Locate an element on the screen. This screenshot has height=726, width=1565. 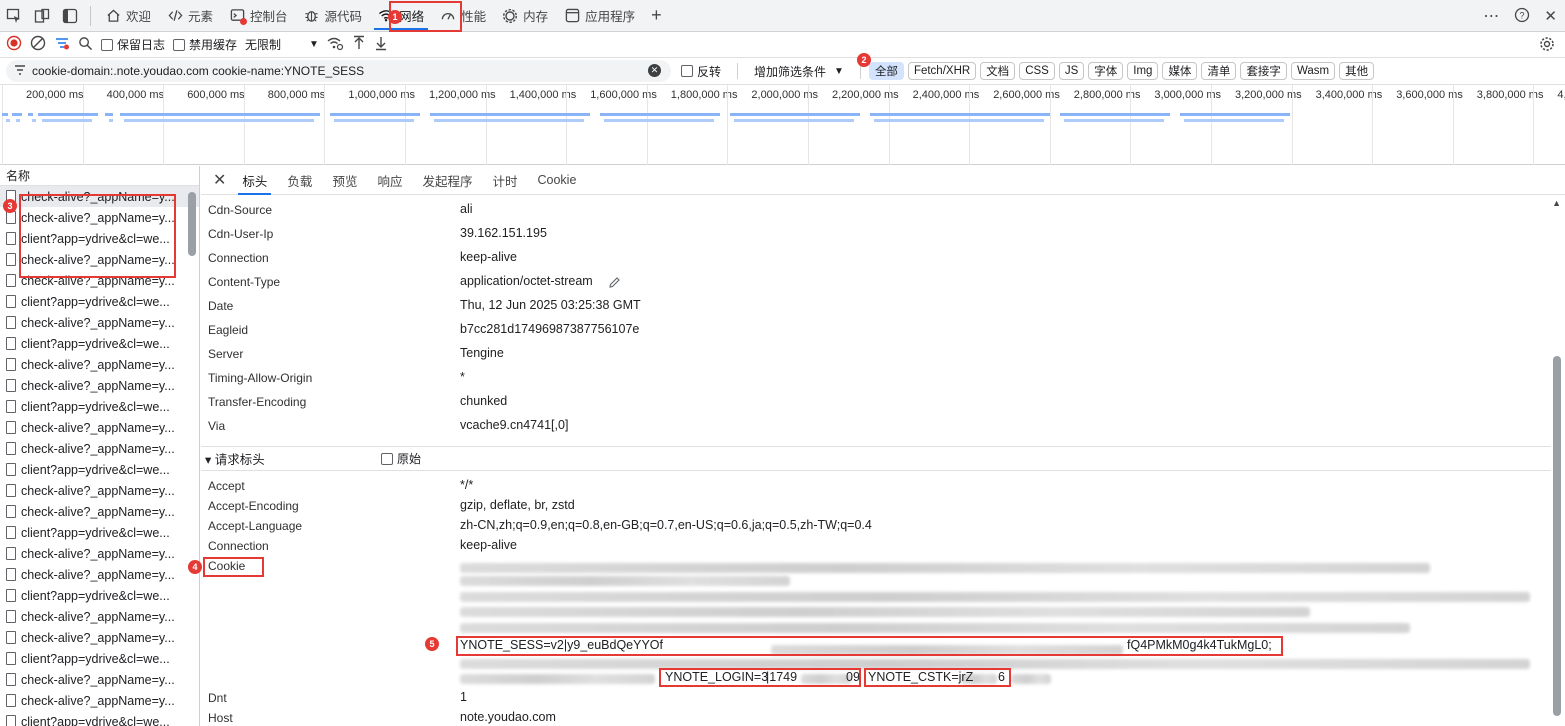
help-icon: ? is located at coordinates (1522, 16).